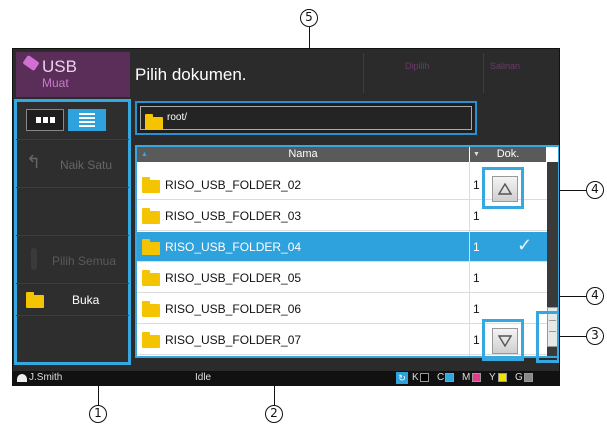 Image resolution: width=607 pixels, height=428 pixels. What do you see at coordinates (177, 117) in the screenshot?
I see `path-text: root/` at bounding box center [177, 117].